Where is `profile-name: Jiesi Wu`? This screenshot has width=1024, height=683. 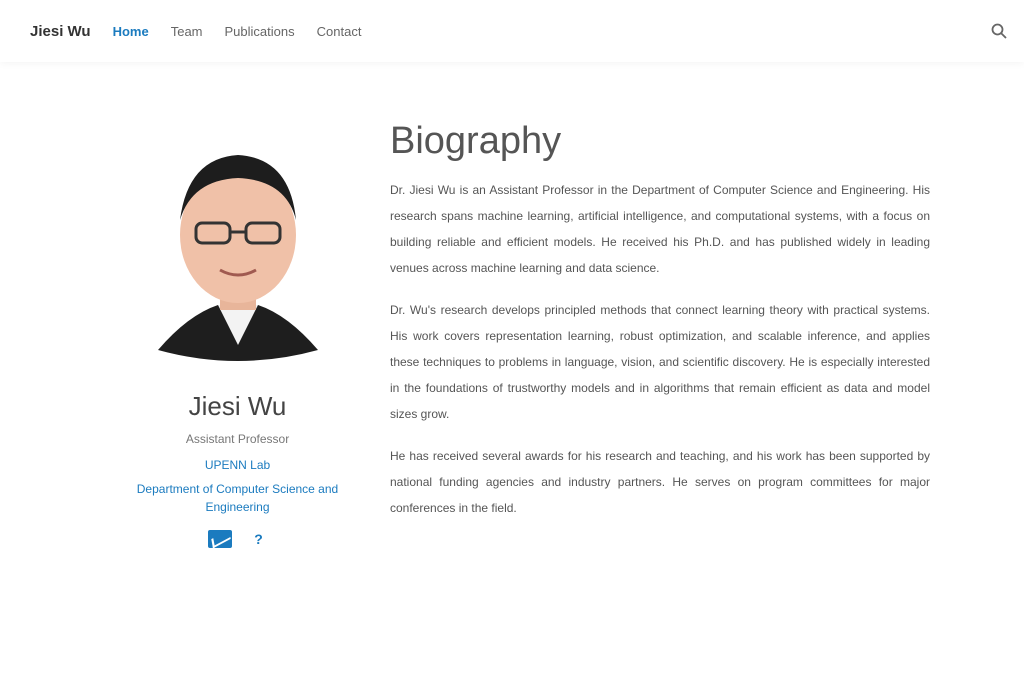 profile-name: Jiesi Wu is located at coordinates (237, 406).